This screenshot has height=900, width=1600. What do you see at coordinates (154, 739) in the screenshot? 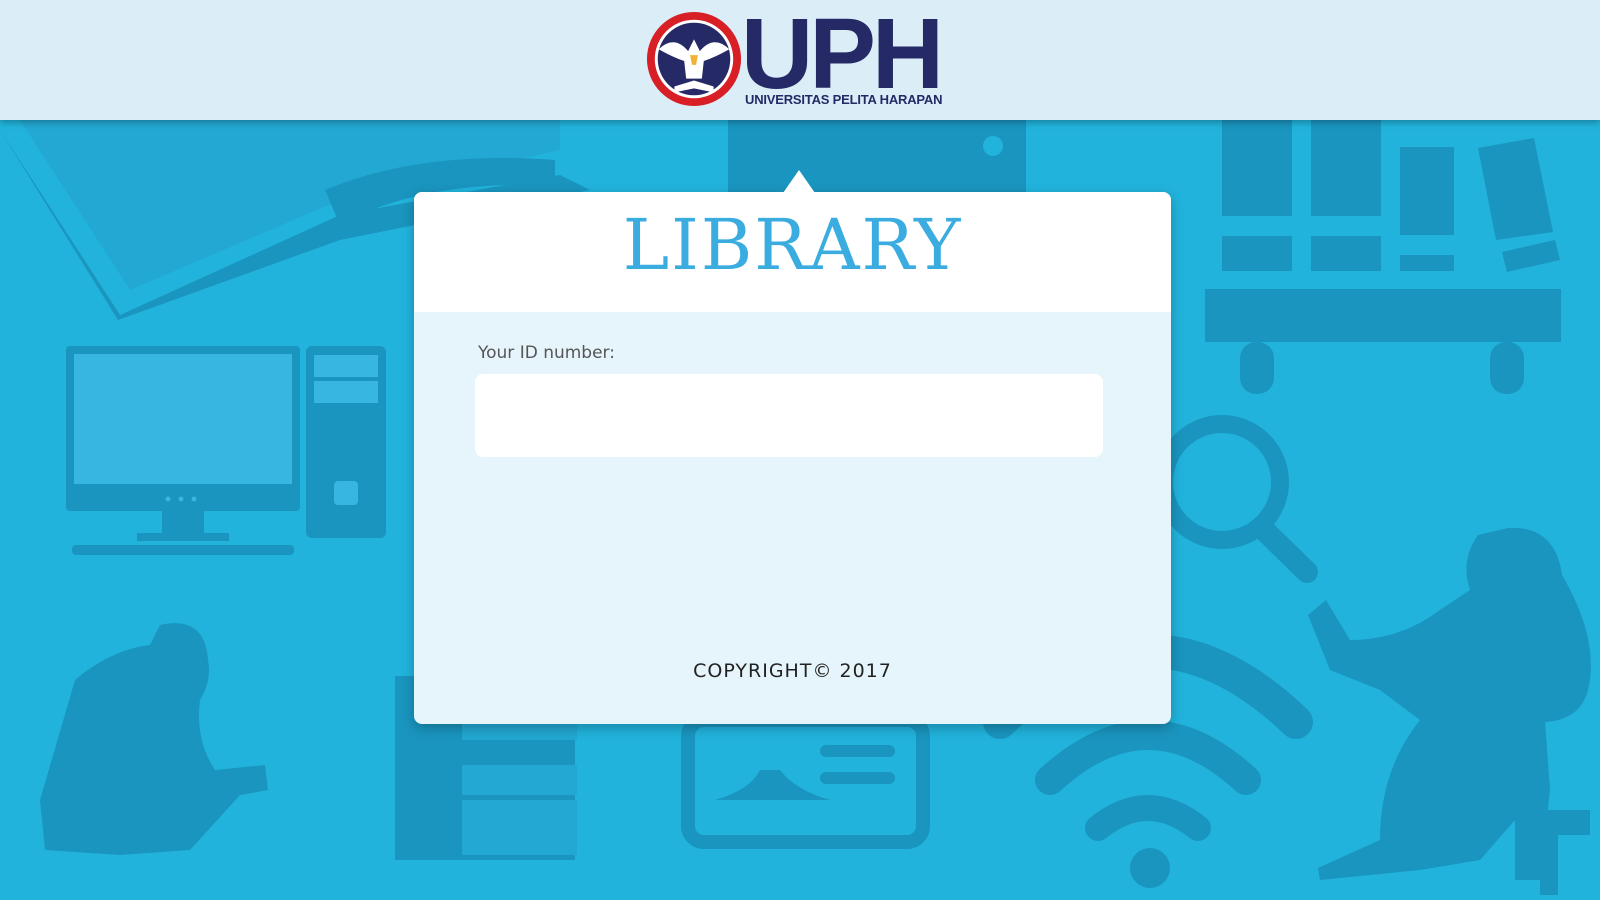
I see `reading-man-silhouette` at bounding box center [154, 739].